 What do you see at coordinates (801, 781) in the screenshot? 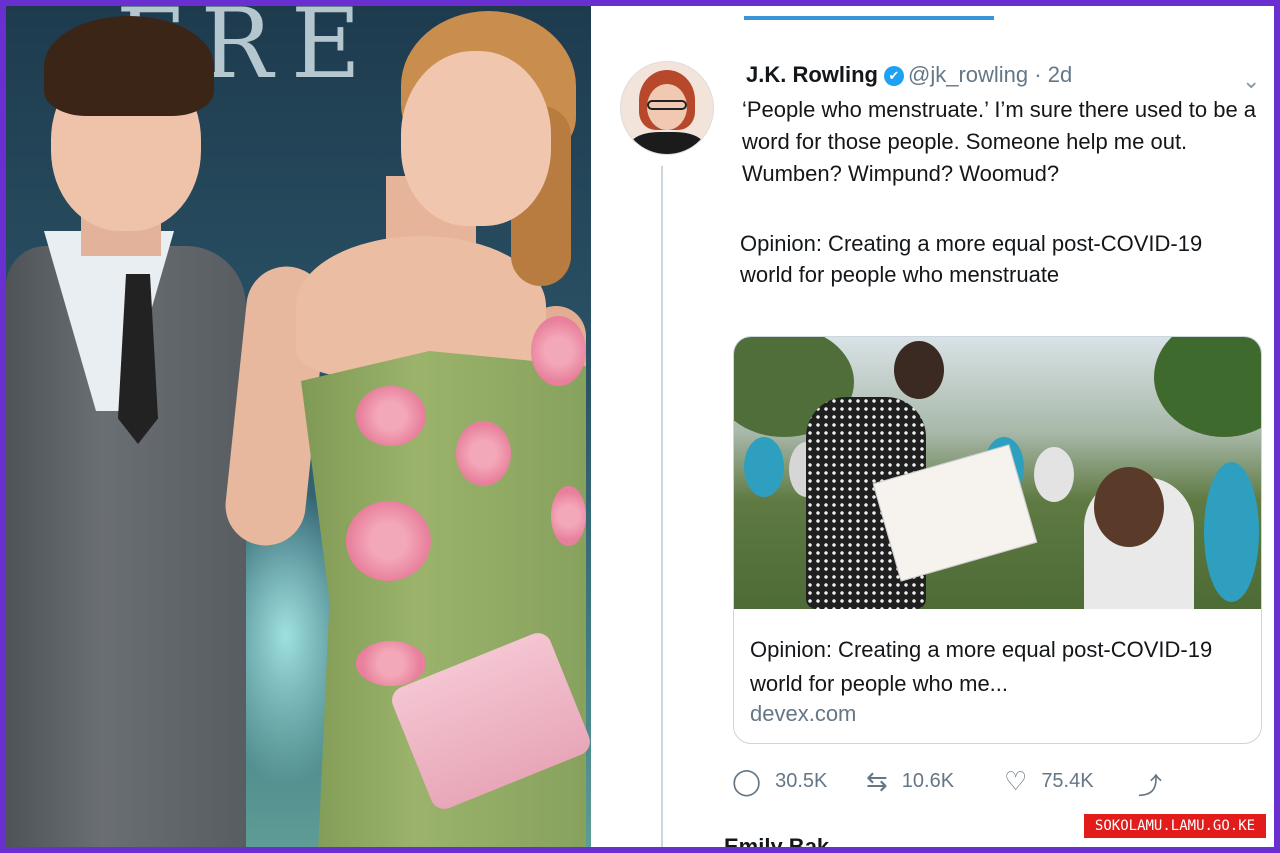
I see `reply-count: 30.5K` at bounding box center [801, 781].